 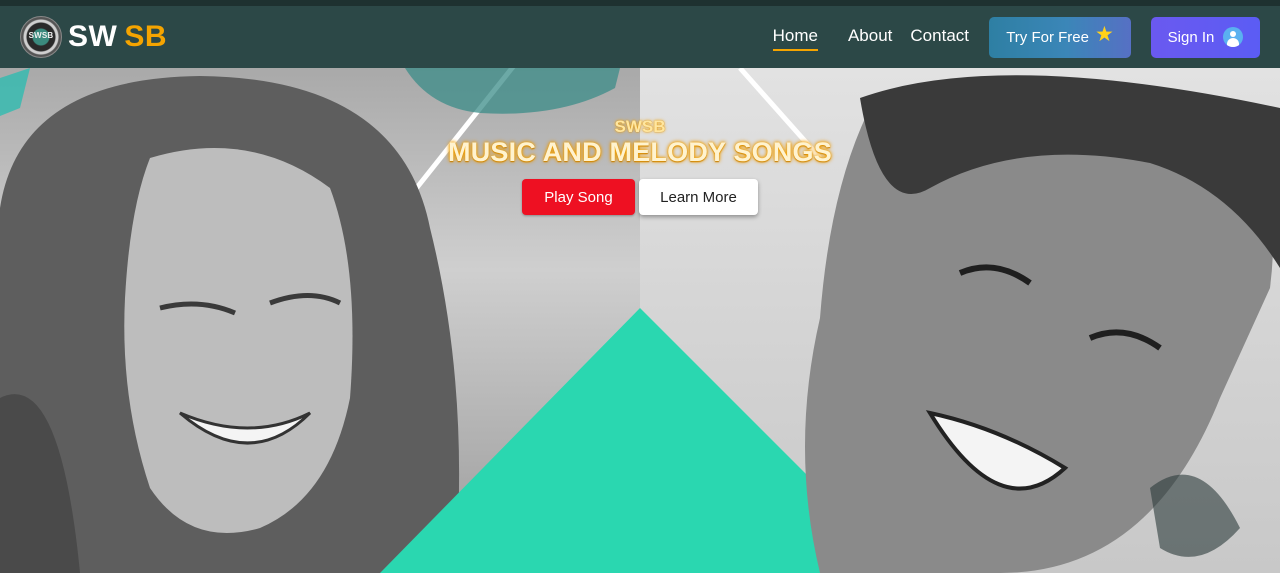 I want to click on logo-text-accent: SB, so click(x=146, y=36).